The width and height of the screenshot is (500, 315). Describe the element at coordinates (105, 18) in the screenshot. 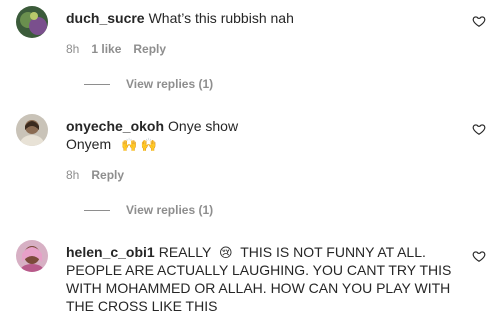

I see `username: duch_sucre` at that location.